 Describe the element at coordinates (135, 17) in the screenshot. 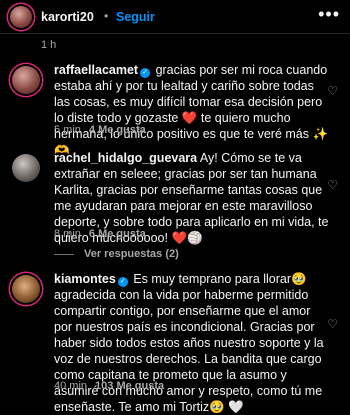

I see `follow-button: Seguir` at that location.